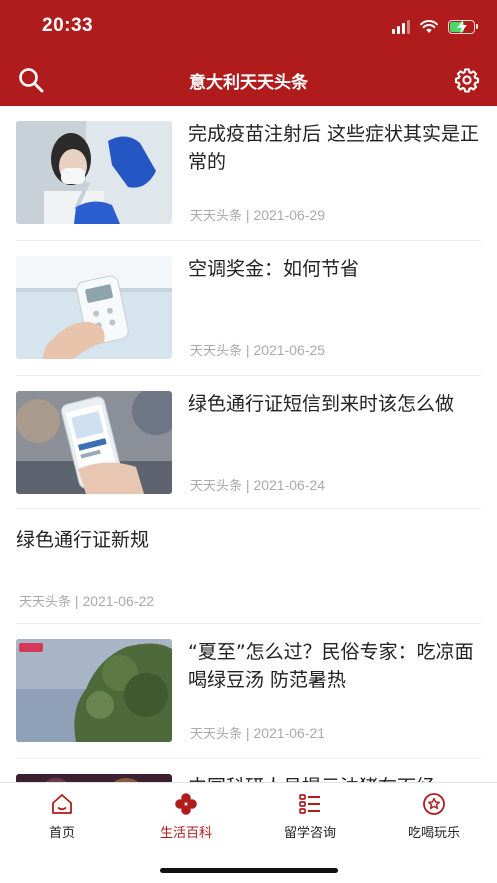  What do you see at coordinates (258, 350) in the screenshot?
I see `article-meta: 天天头条 | 2021-06-25` at bounding box center [258, 350].